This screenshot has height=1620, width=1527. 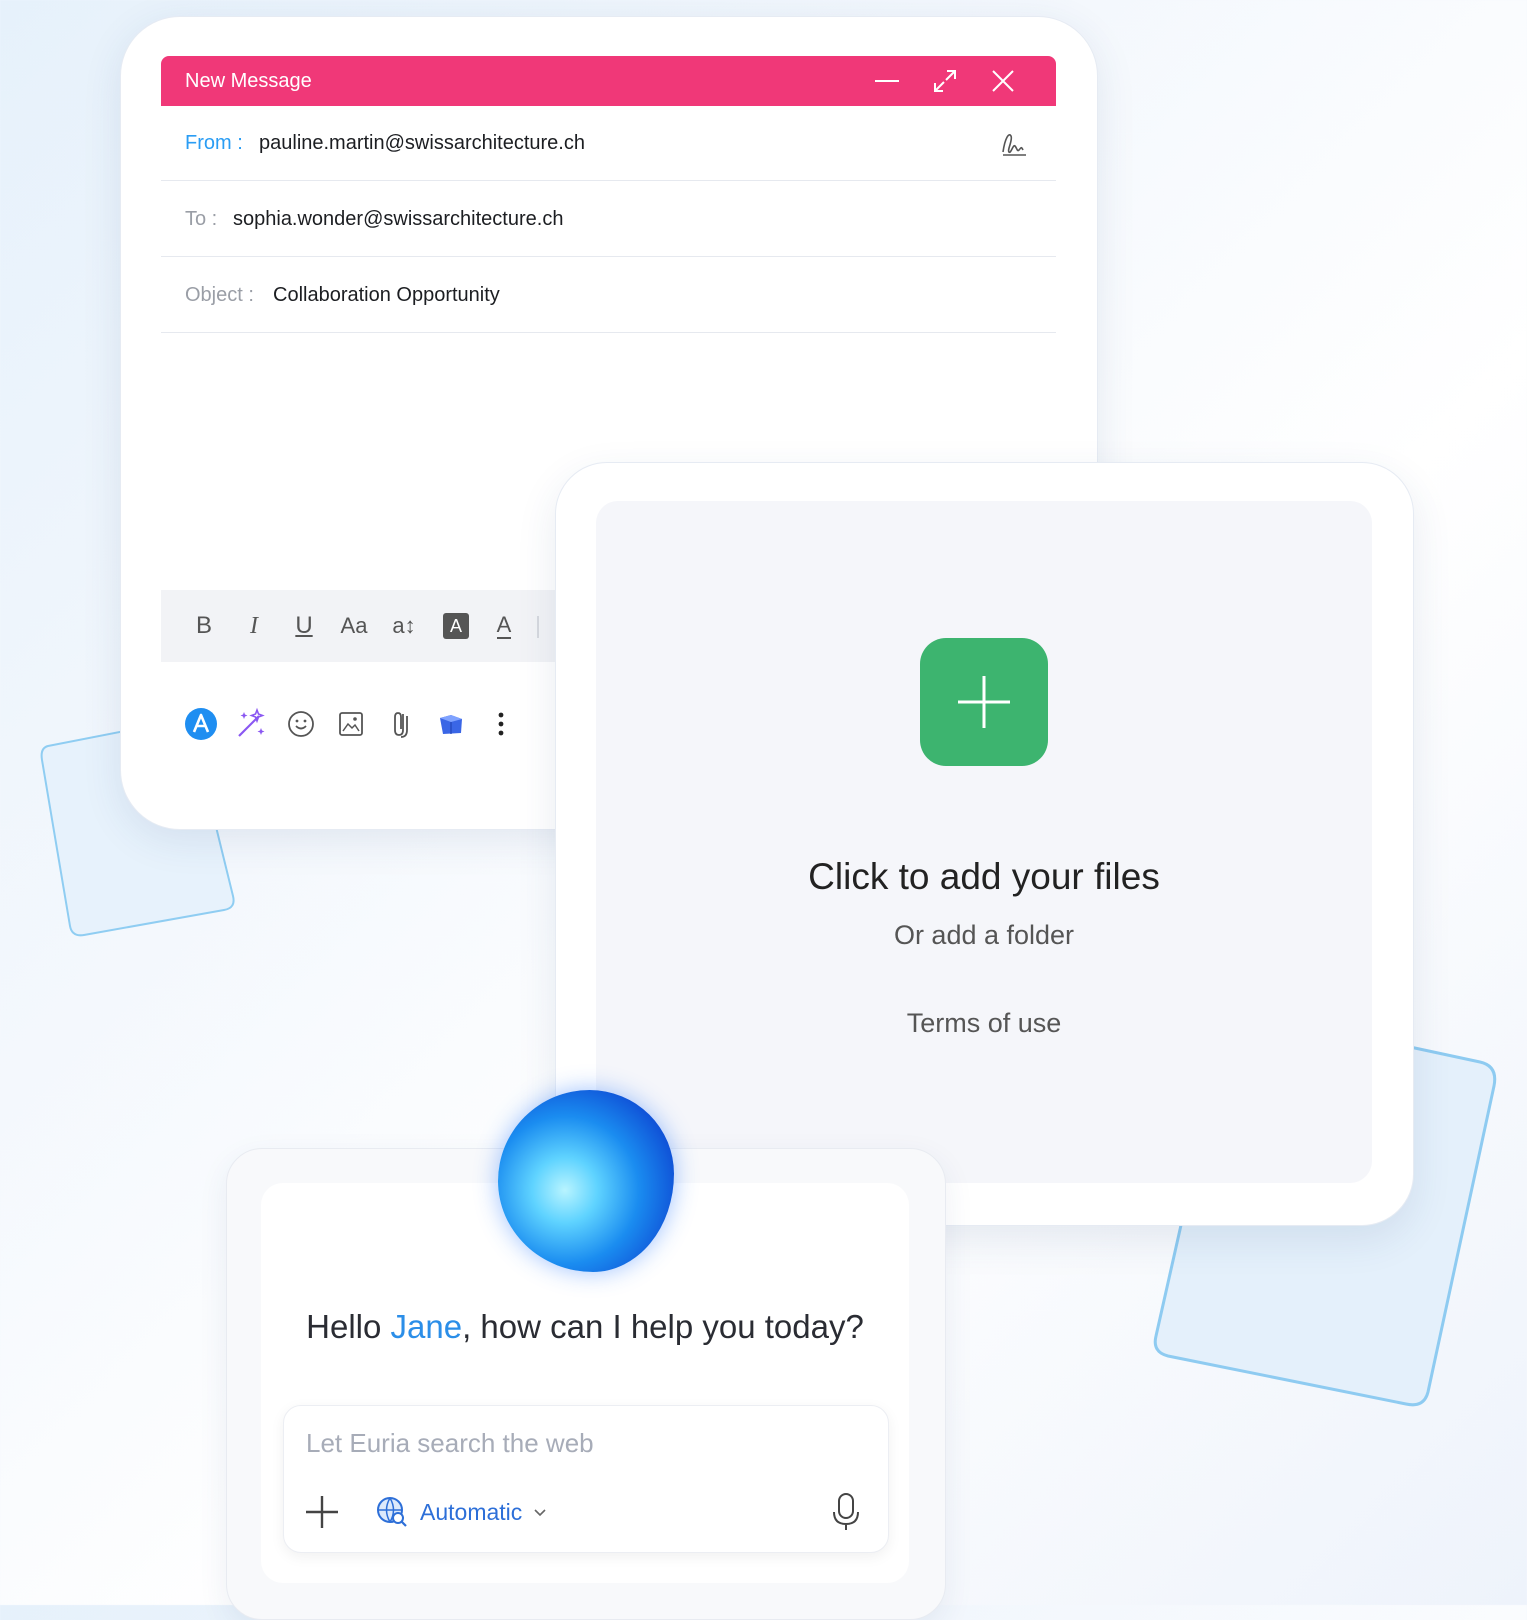 What do you see at coordinates (304, 626) in the screenshot?
I see `underline-button: U` at bounding box center [304, 626].